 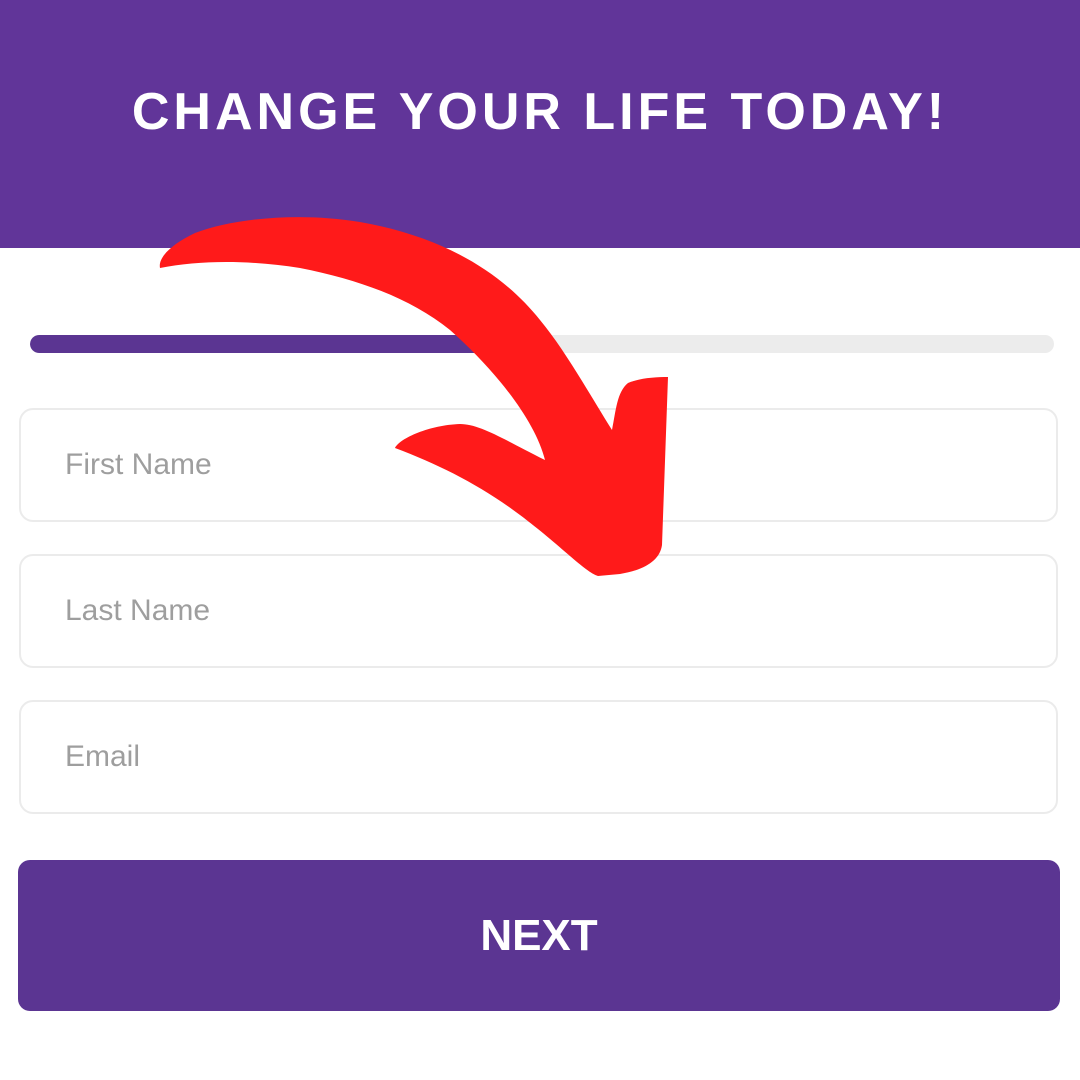 I want to click on progress-bar, so click(x=542, y=344).